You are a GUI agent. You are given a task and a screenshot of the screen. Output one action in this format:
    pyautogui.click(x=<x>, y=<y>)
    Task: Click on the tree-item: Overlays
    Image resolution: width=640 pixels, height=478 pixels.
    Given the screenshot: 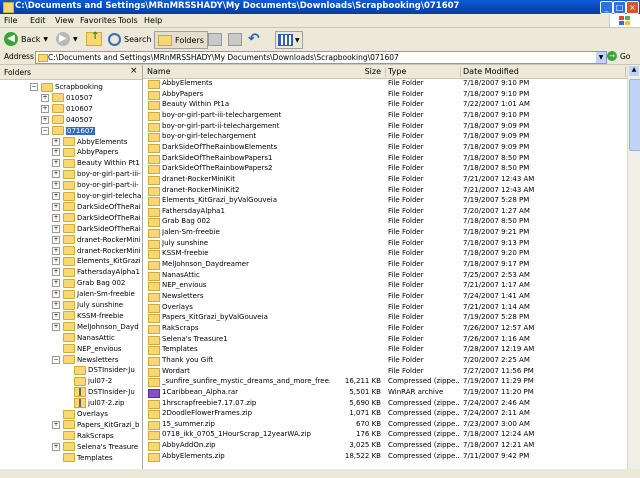 What is the action you would take?
    pyautogui.click(x=80, y=414)
    